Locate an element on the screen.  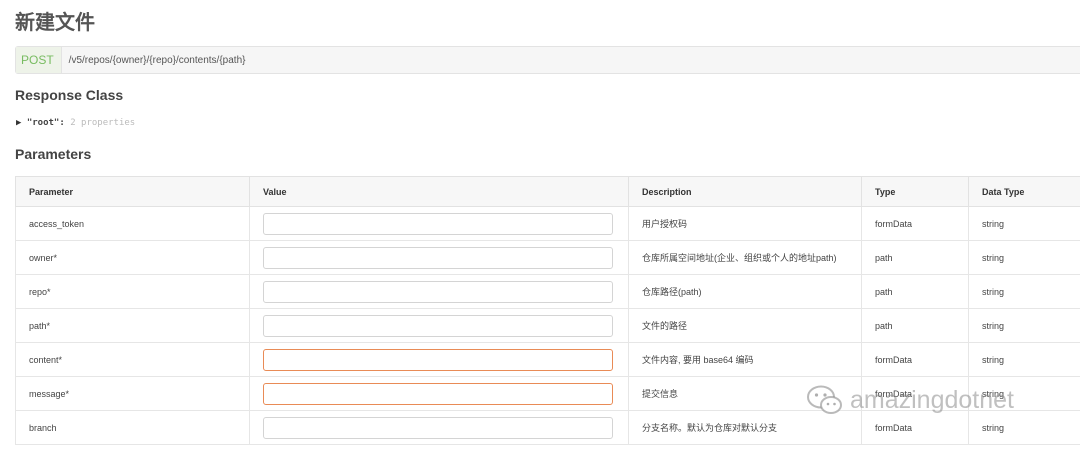
model-root-properties: 2 properties is located at coordinates (103, 123).